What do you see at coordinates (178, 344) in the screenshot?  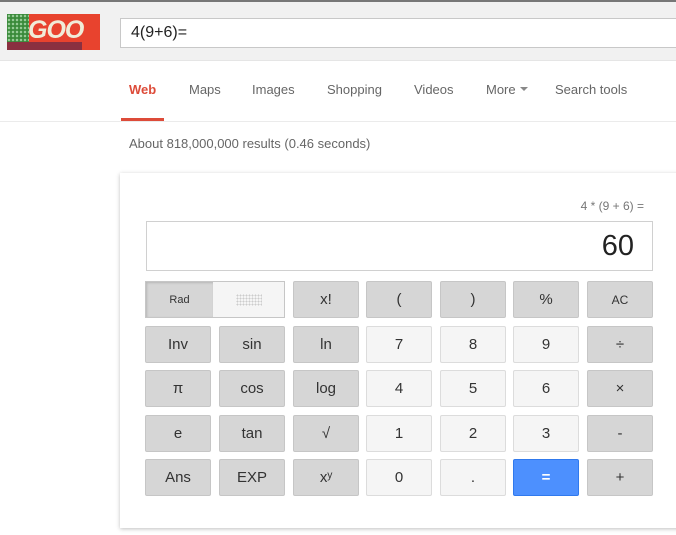 I see `key-Inv: Inv` at bounding box center [178, 344].